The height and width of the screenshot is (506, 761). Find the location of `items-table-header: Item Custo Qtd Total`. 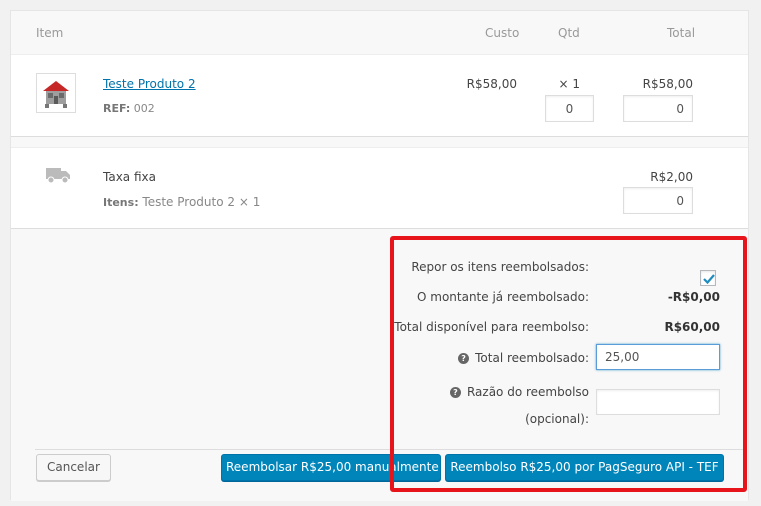

items-table-header: Item Custo Qtd Total is located at coordinates (379, 33).